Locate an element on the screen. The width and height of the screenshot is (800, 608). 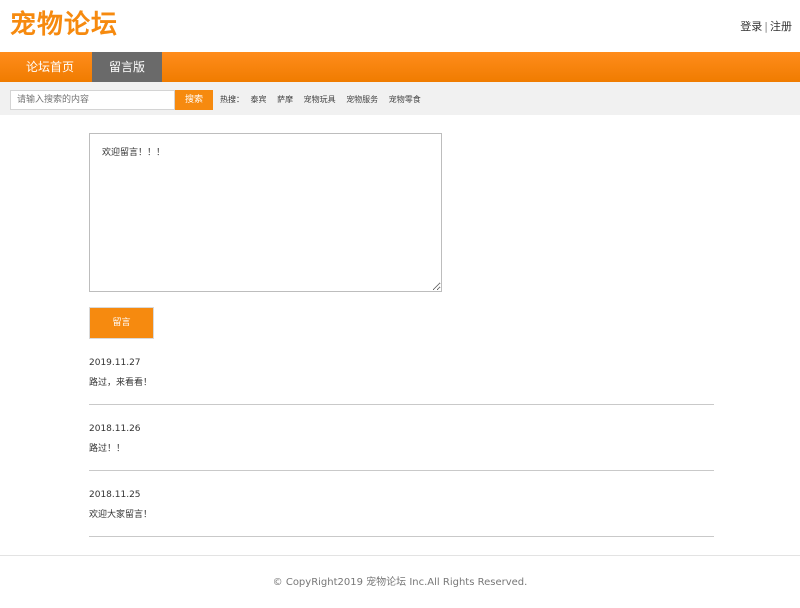
post-text: 路过！！ is located at coordinates (107, 449).